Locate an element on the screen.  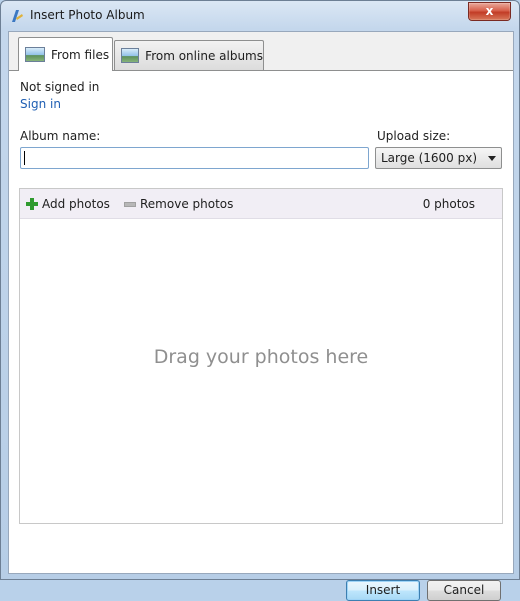
tab-label: From files is located at coordinates (80, 54).